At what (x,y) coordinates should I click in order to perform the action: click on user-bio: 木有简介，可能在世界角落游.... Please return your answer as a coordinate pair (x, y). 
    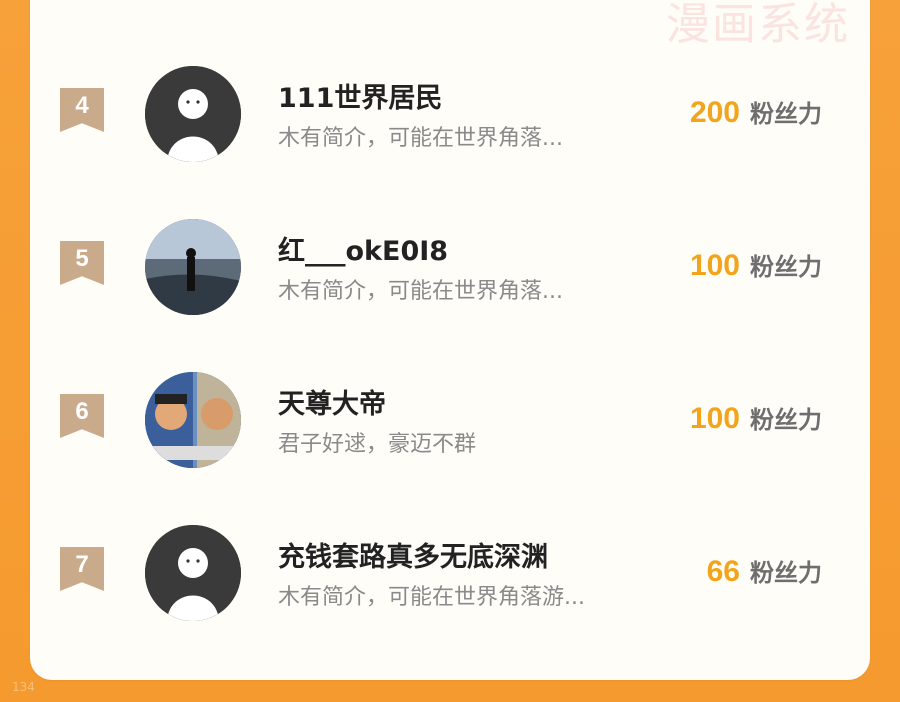
    Looking at the image, I should click on (431, 597).